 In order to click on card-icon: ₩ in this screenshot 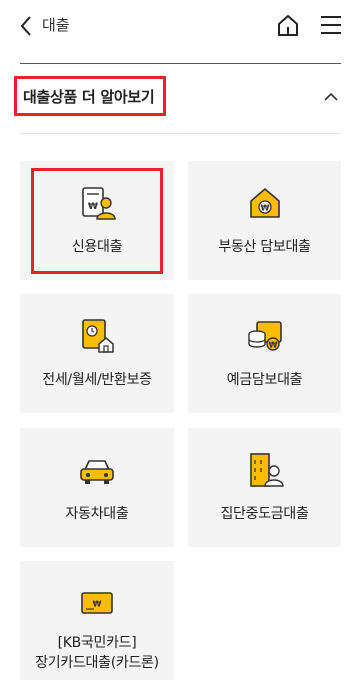, I will do `click(97, 603)`.